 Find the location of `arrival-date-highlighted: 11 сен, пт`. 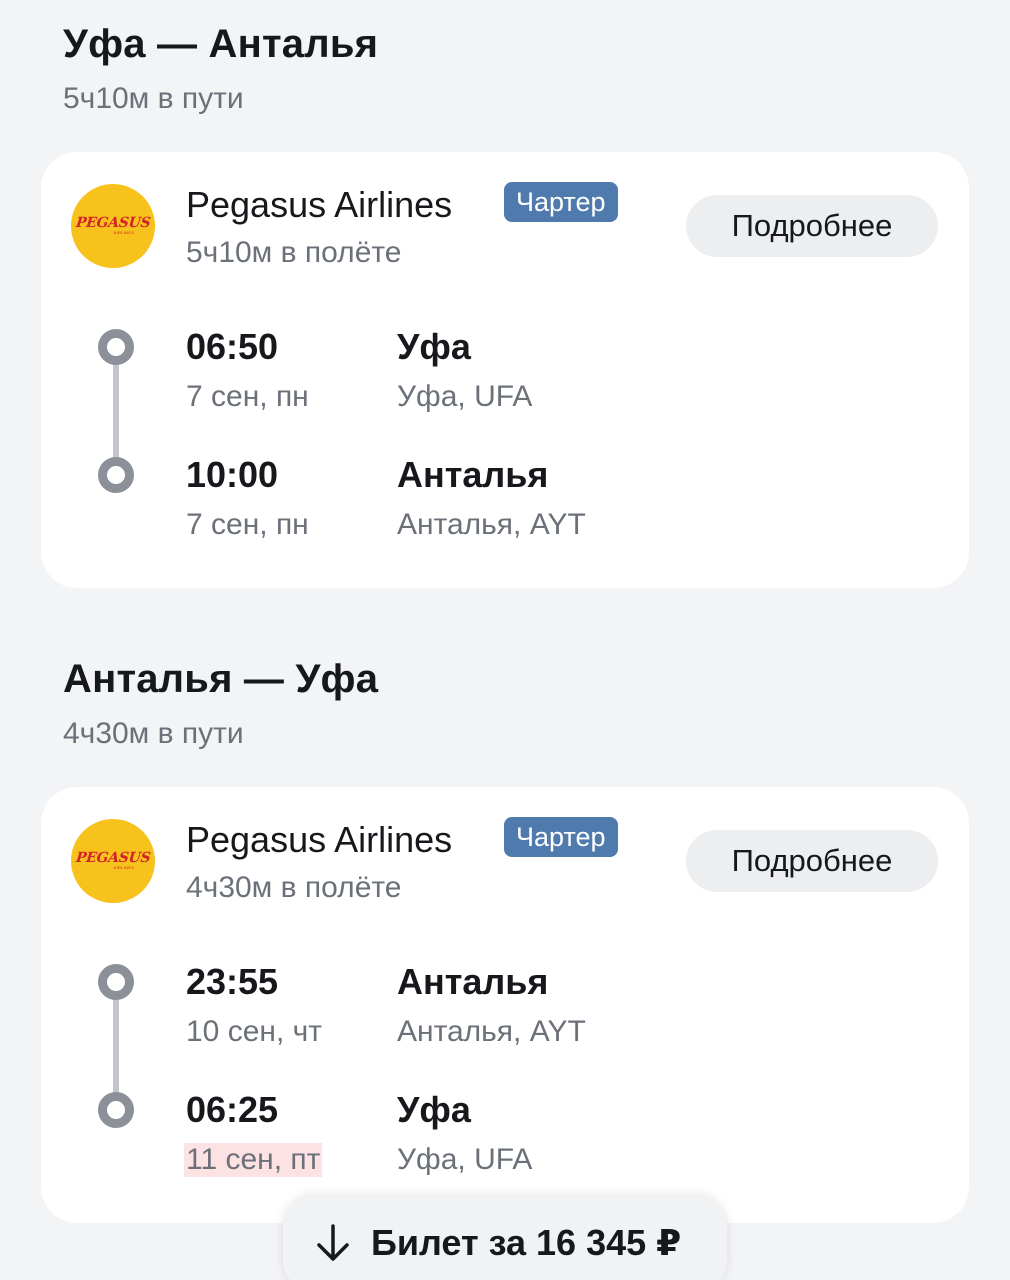

arrival-date-highlighted: 11 сен, пт is located at coordinates (253, 1160).